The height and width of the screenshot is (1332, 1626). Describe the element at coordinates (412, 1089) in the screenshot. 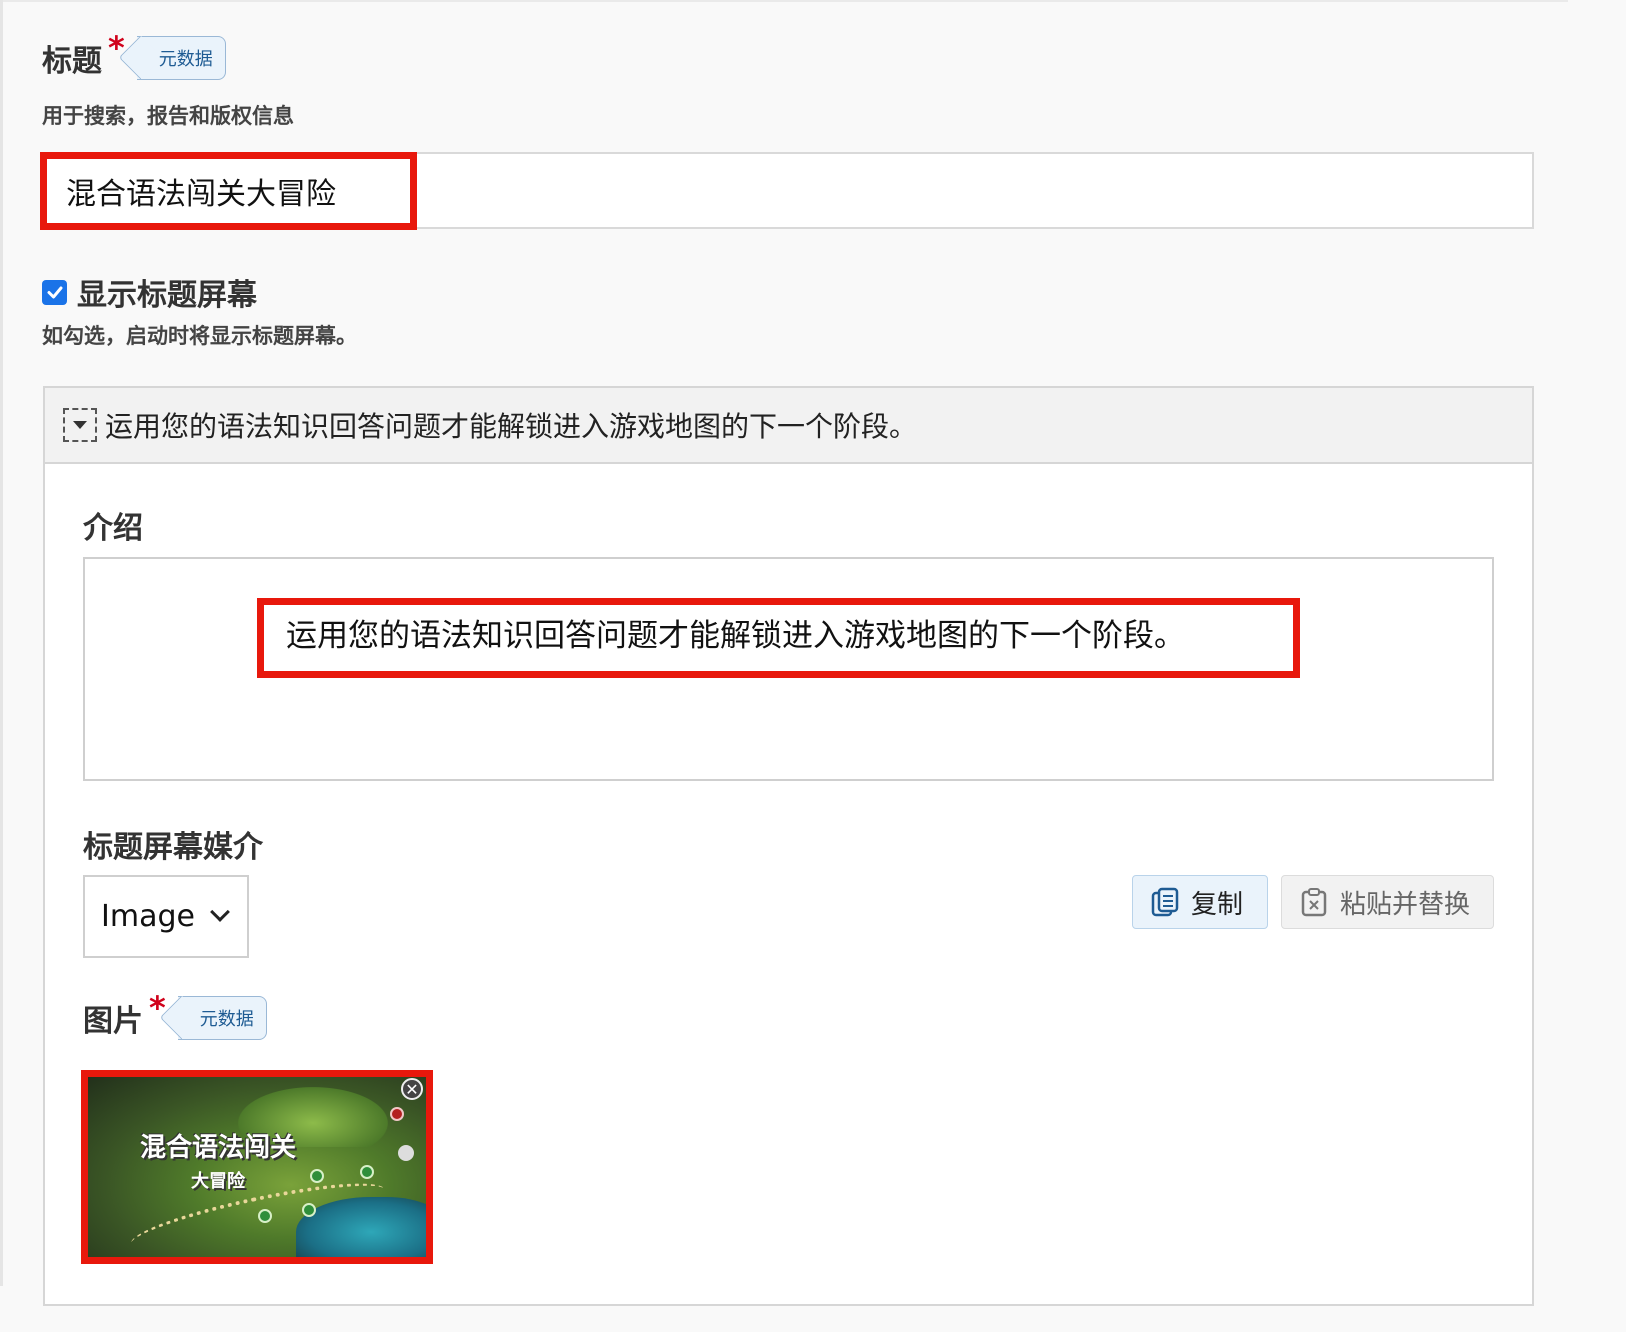

I see `remove-image-close-icon: ✕` at that location.